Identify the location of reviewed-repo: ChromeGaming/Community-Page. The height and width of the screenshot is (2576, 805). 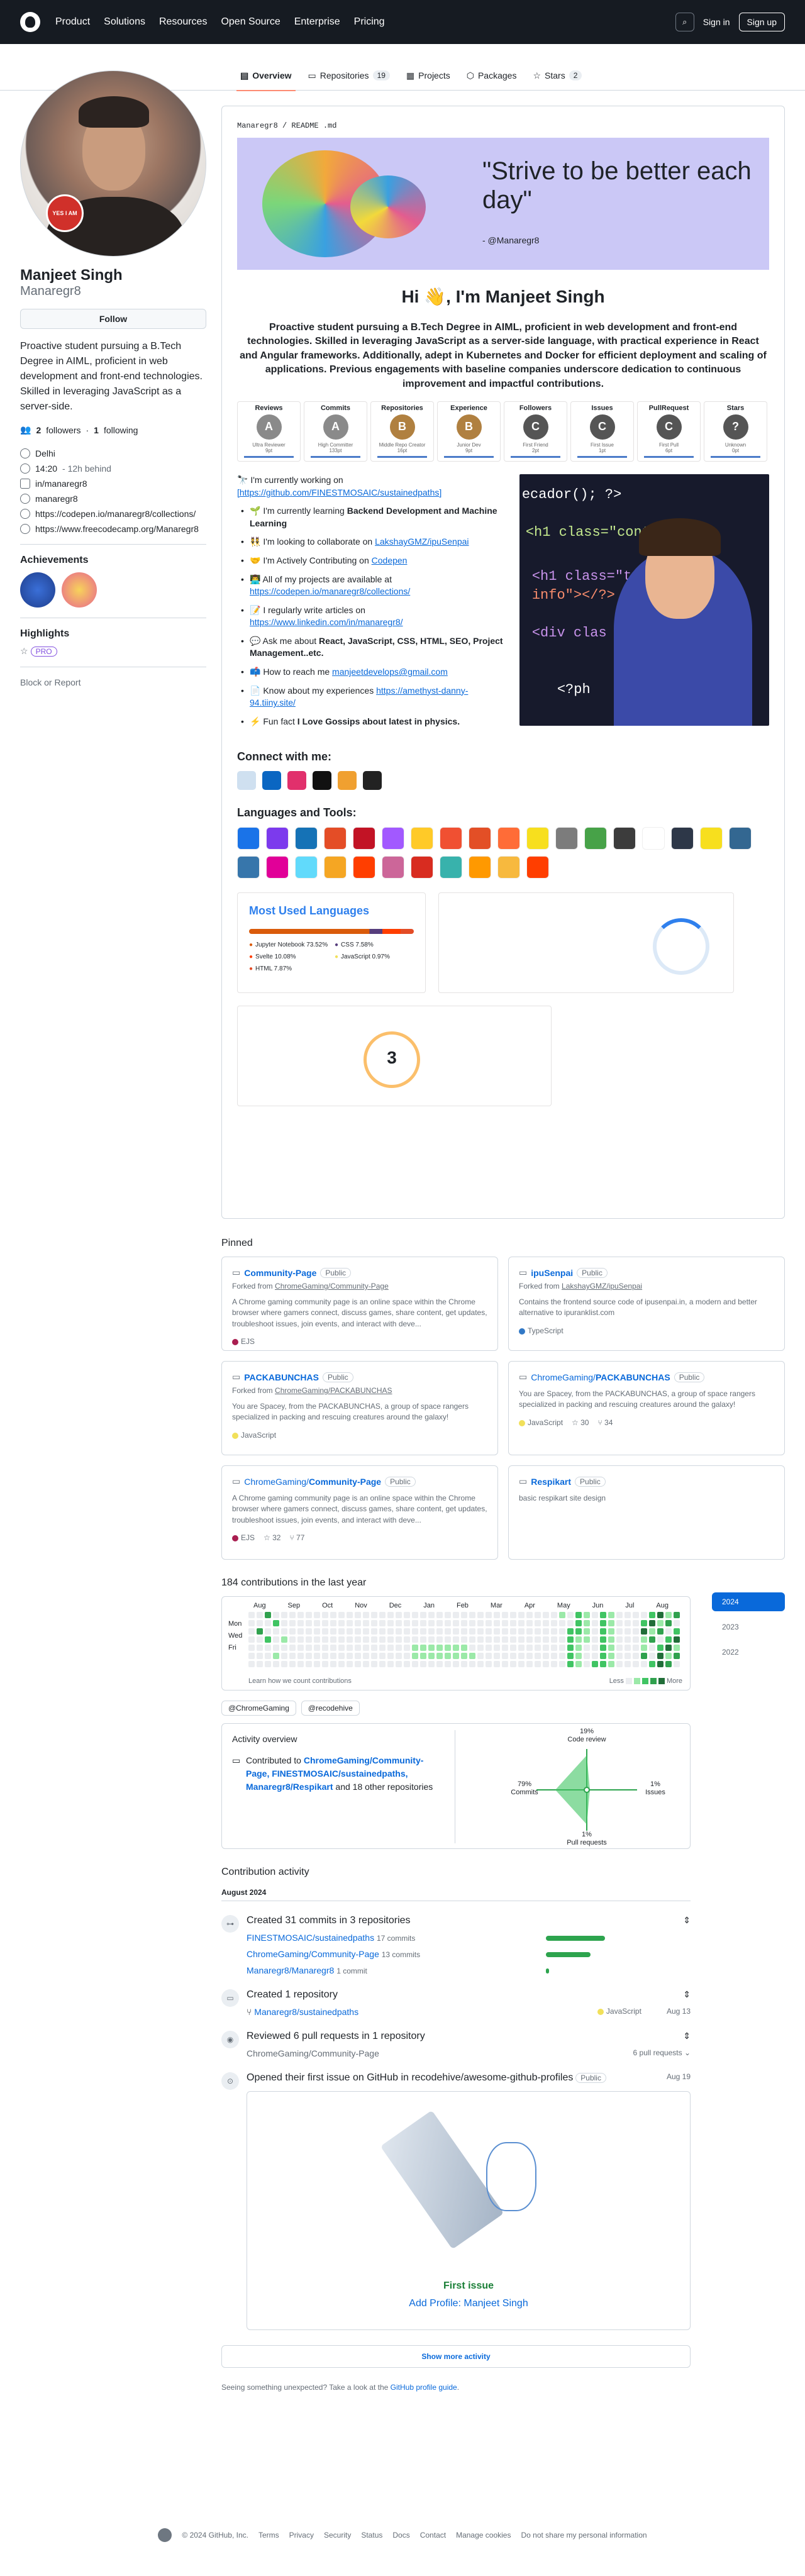
(313, 2053).